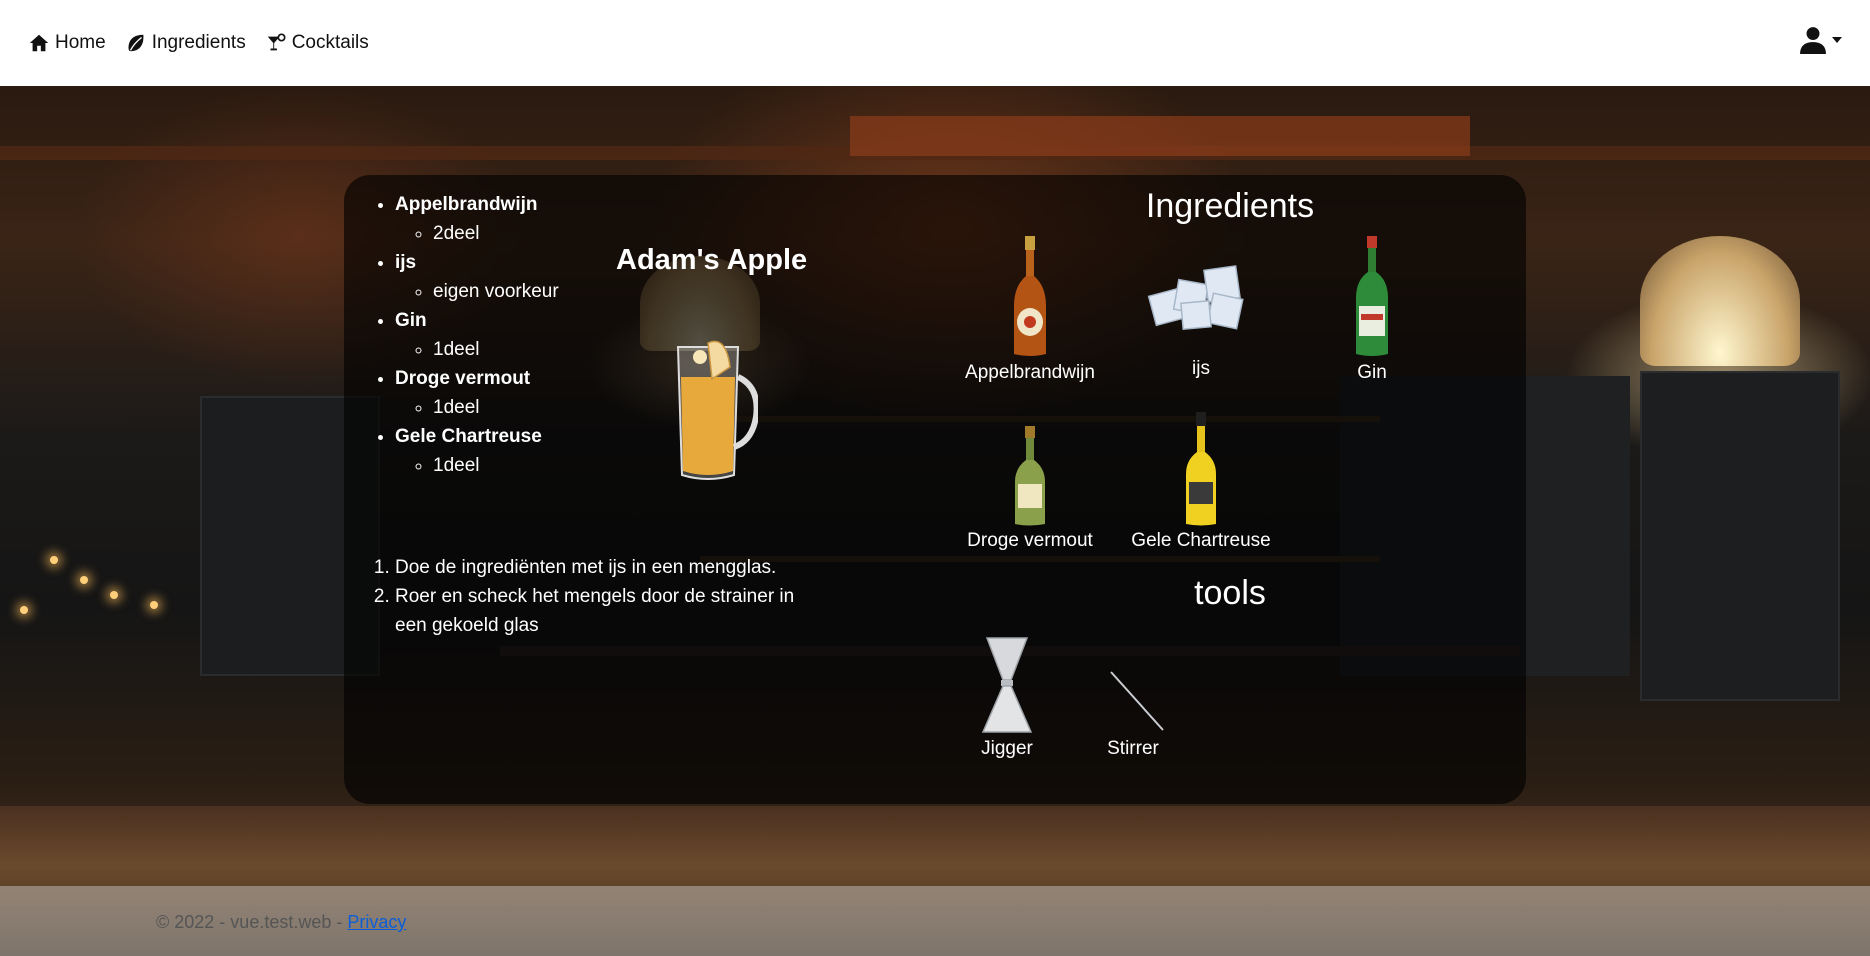  I want to click on ingredient-card-ijs: ijs, so click(1201, 321).